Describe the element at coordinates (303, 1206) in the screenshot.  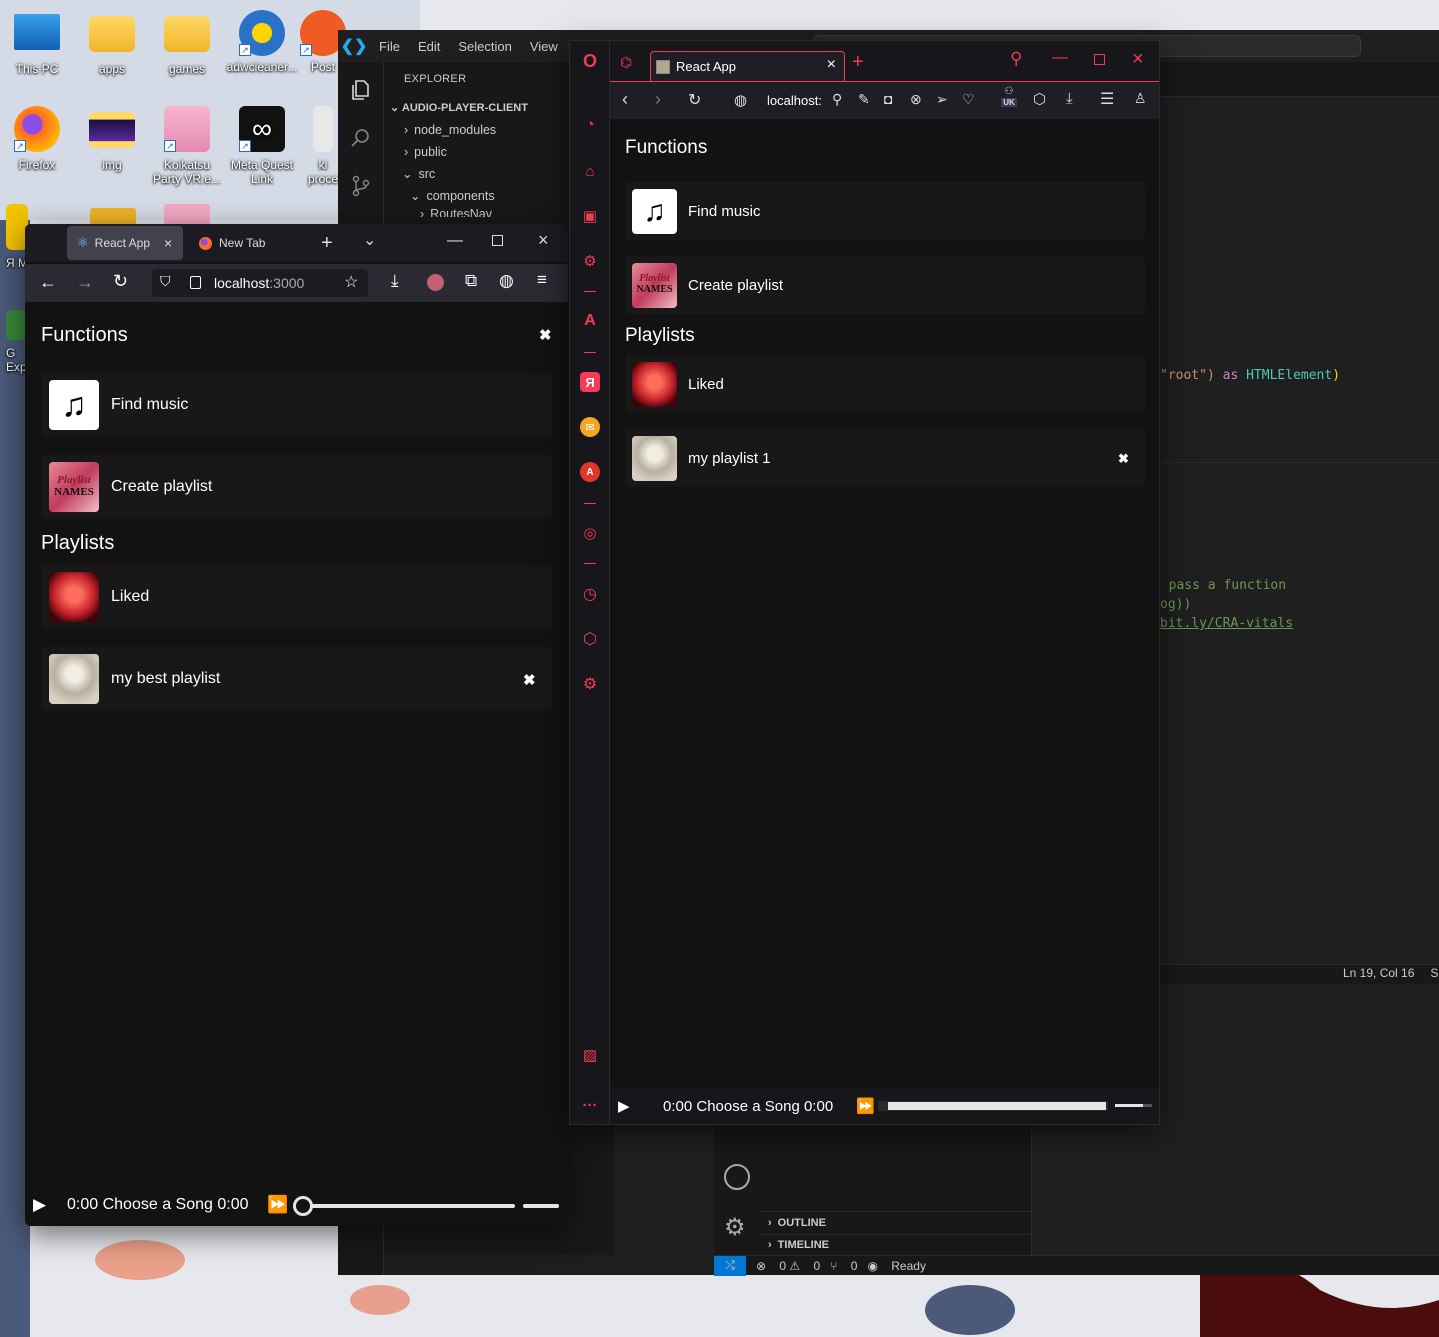
I see `seek-thumb` at that location.